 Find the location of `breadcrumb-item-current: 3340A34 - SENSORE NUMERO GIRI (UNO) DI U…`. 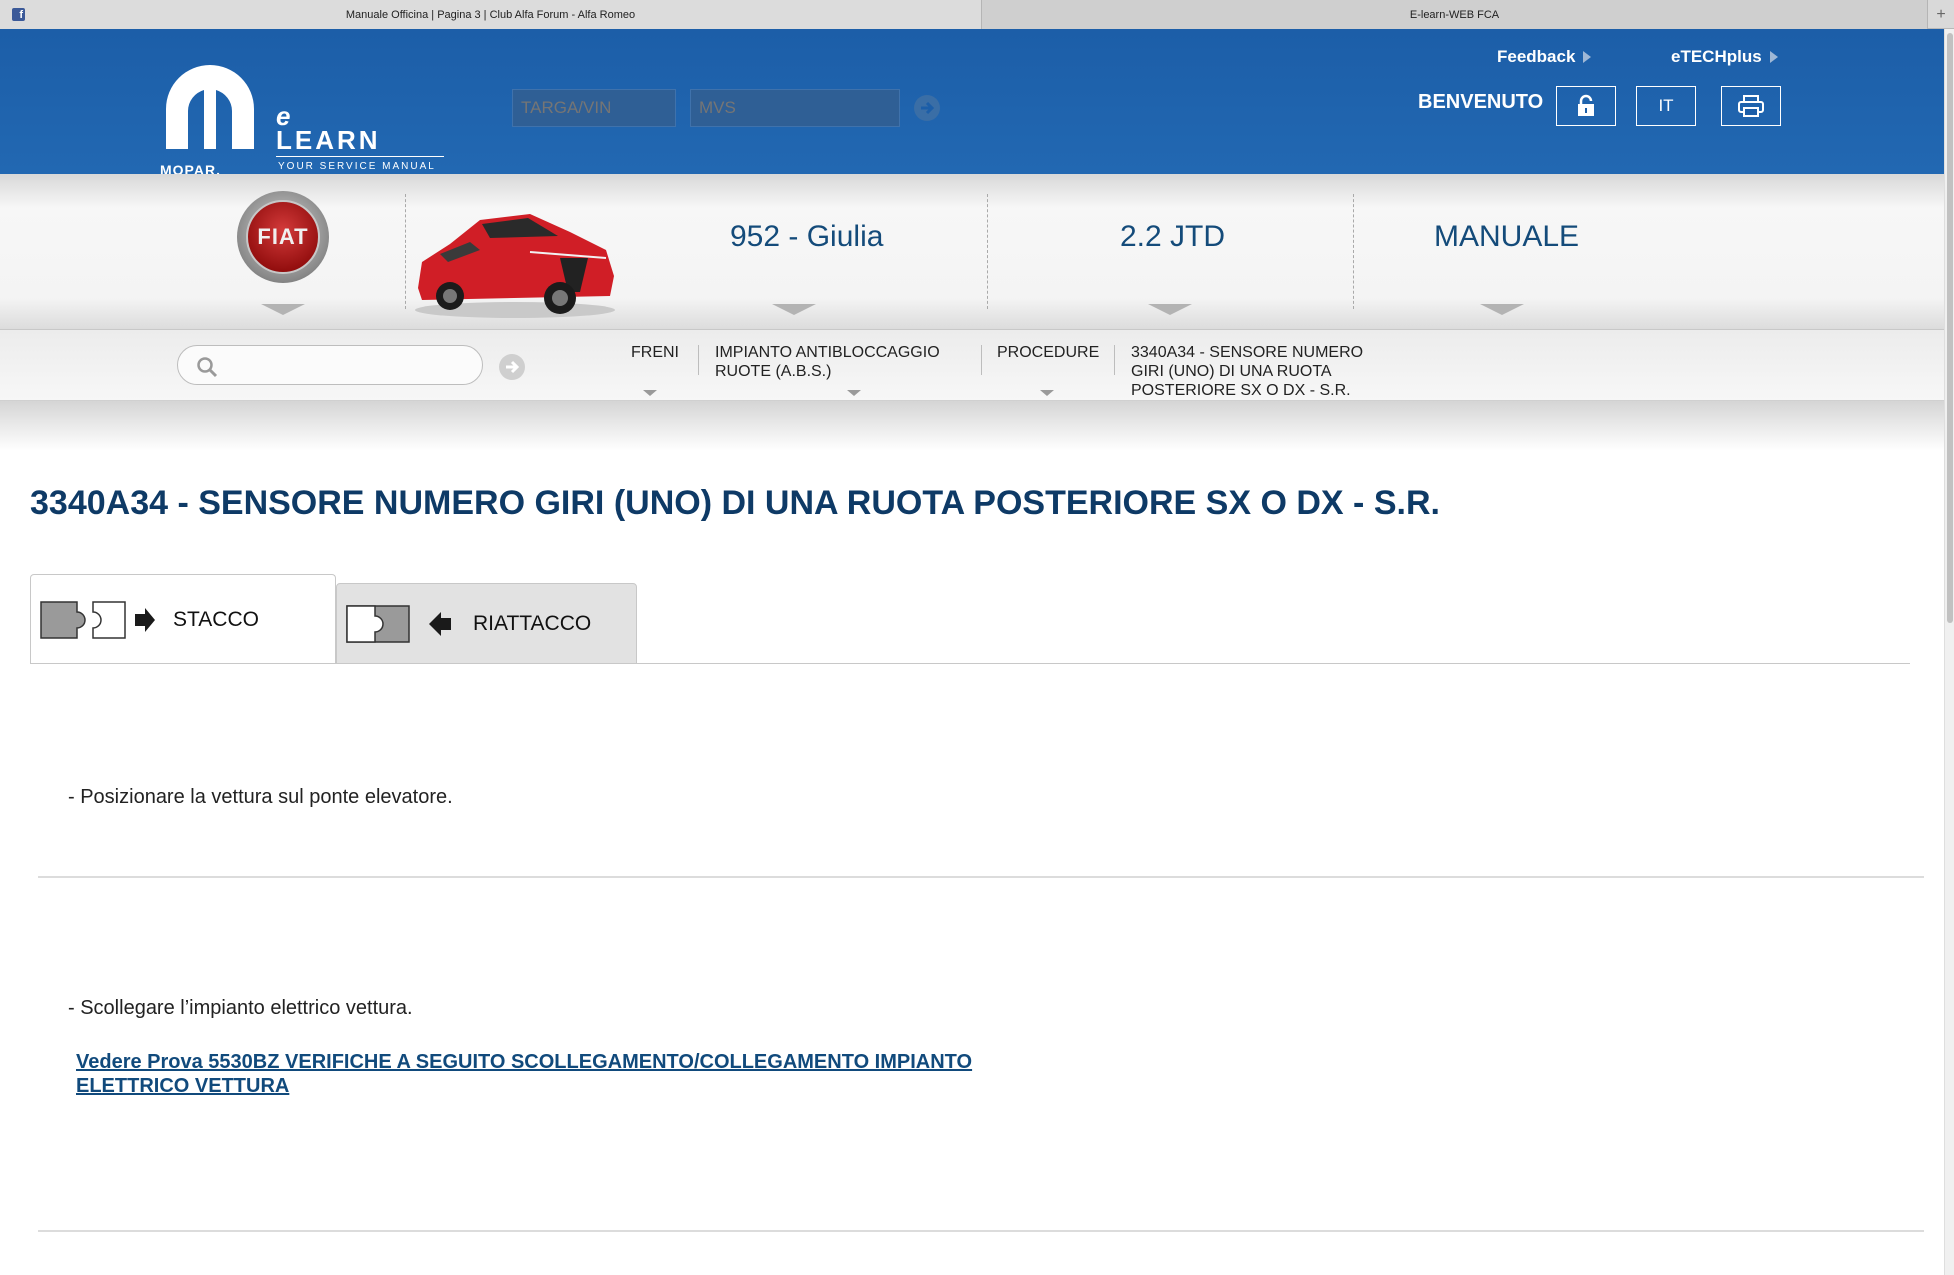

breadcrumb-item-current: 3340A34 - SENSORE NUMERO GIRI (UNO) DI U… is located at coordinates (1247, 371).